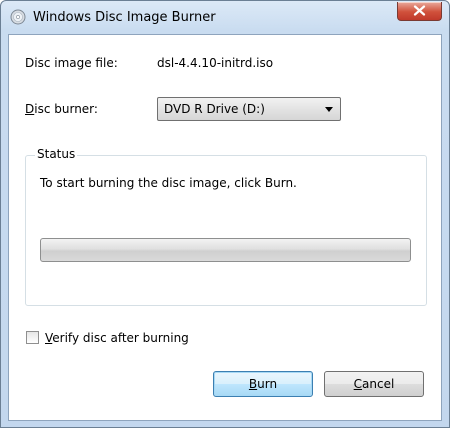 This screenshot has width=450, height=428. I want to click on verify-label-text: erify disc after burning, so click(120, 338).